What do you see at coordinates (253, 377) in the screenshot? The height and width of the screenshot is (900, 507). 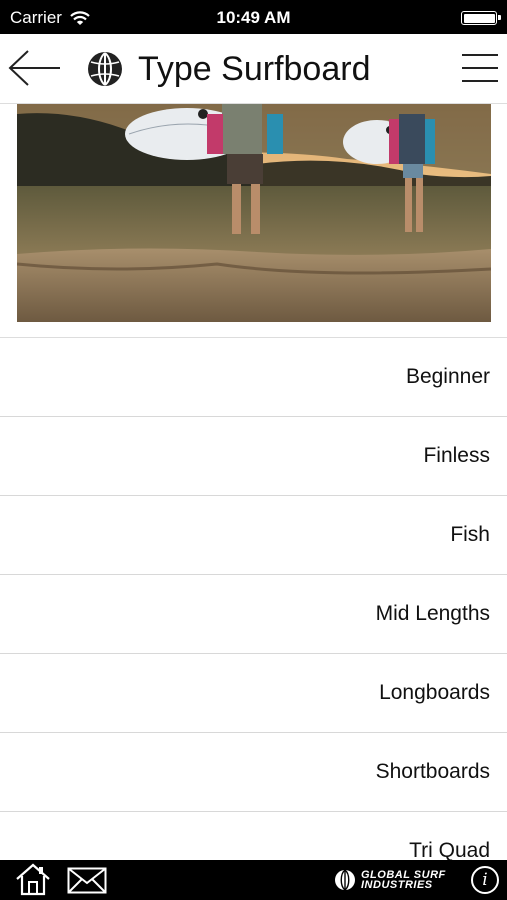 I see `list-item-beginner: Beginner` at bounding box center [253, 377].